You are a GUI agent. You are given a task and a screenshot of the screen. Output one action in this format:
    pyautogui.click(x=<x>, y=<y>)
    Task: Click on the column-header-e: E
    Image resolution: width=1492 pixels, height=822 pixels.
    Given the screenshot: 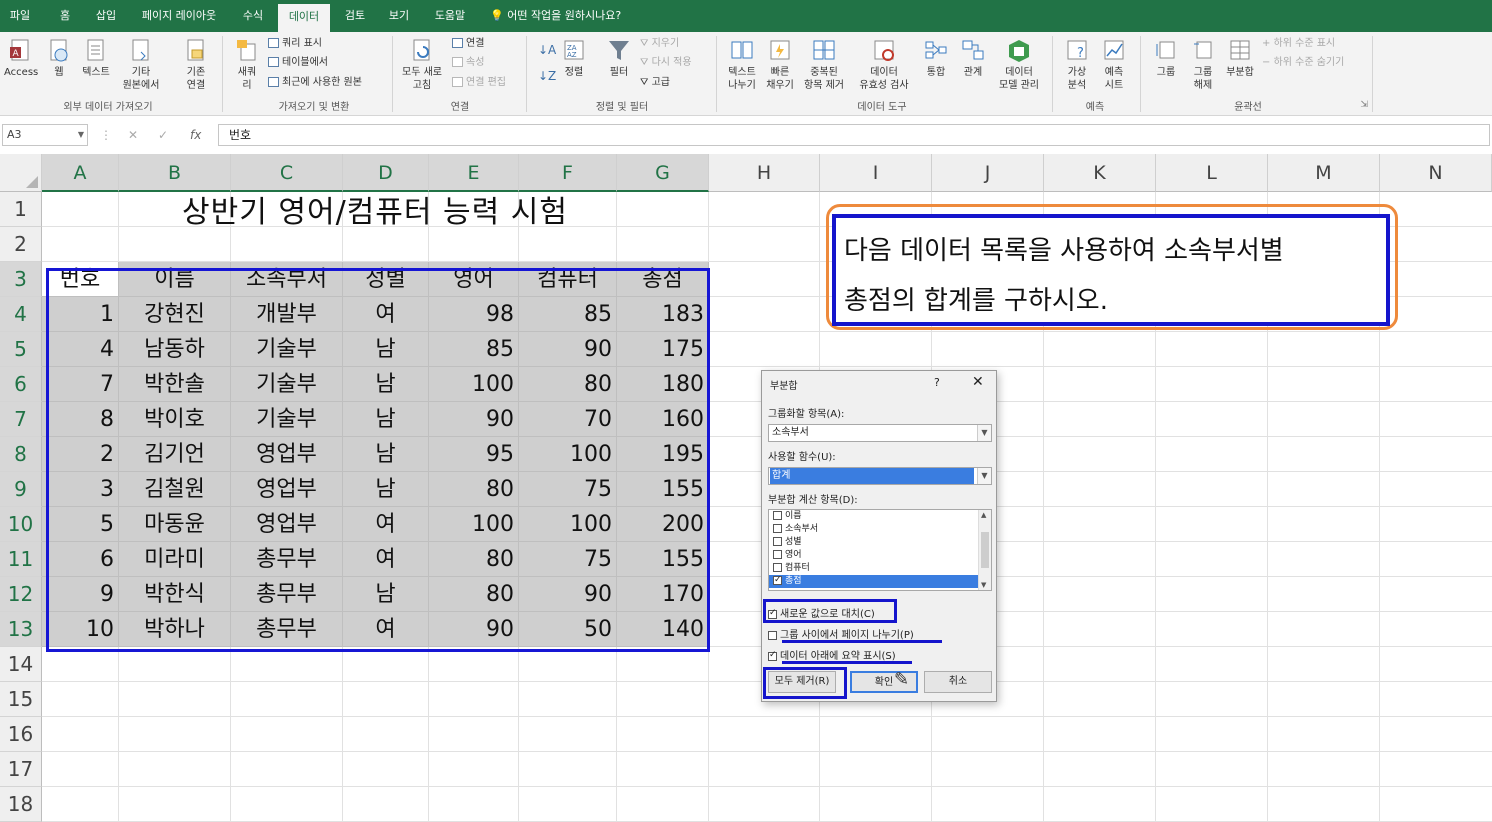 What is the action you would take?
    pyautogui.click(x=474, y=173)
    